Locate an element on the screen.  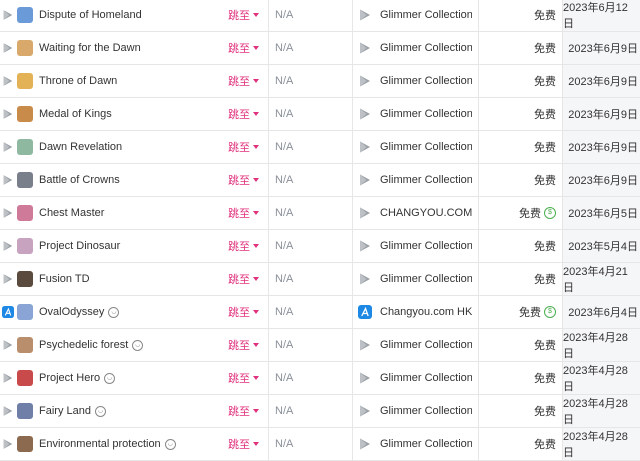
publisher-cell: Changyou.com HK Lin is located at coordinates (415, 312).